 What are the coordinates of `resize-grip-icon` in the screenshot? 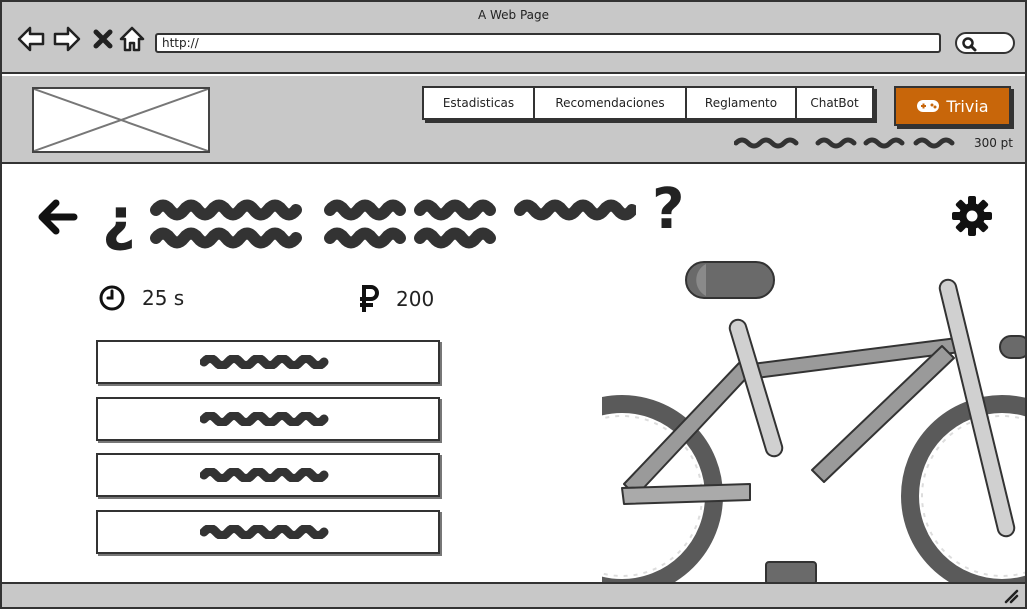 It's located at (1011, 596).